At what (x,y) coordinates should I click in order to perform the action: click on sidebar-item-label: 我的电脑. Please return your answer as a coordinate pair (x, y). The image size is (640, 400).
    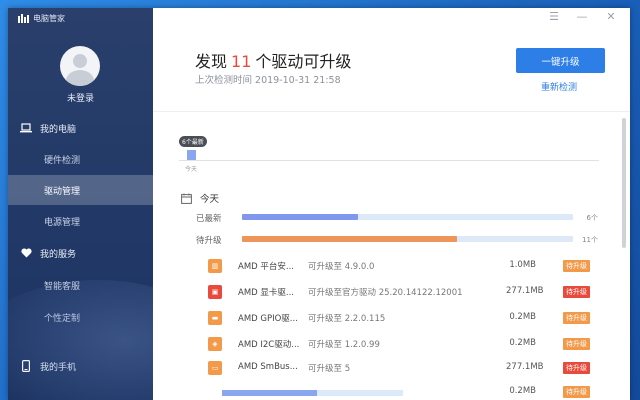
    Looking at the image, I should click on (58, 129).